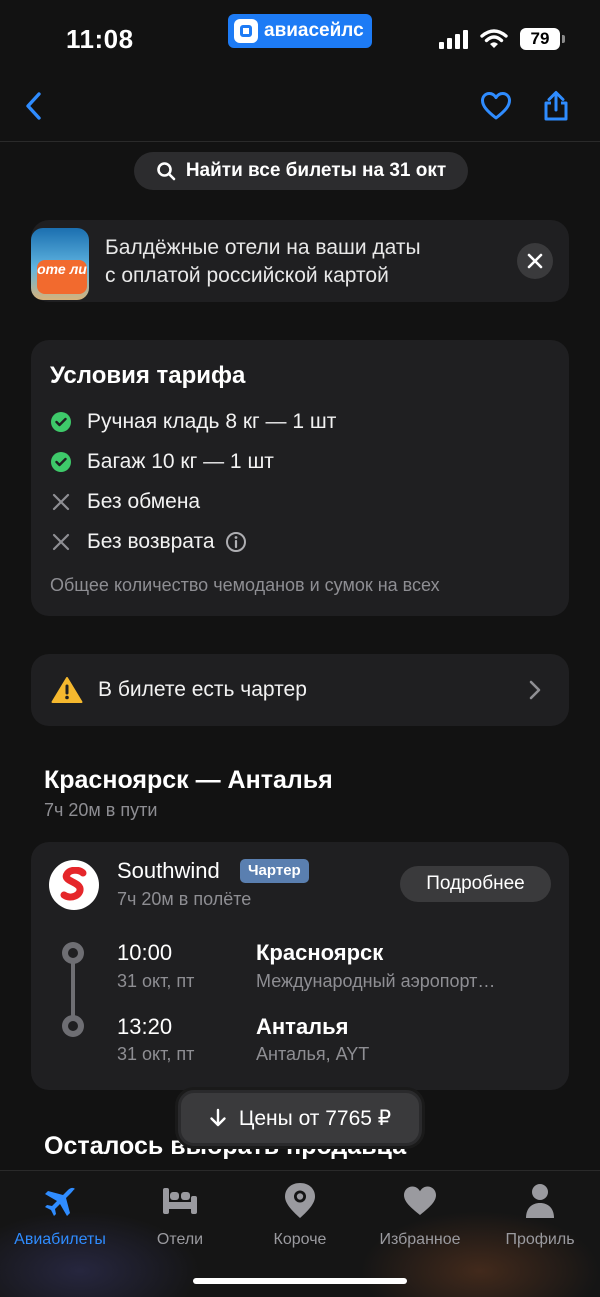 The image size is (600, 1297). I want to click on arrival-city: Анталья, so click(302, 1026).